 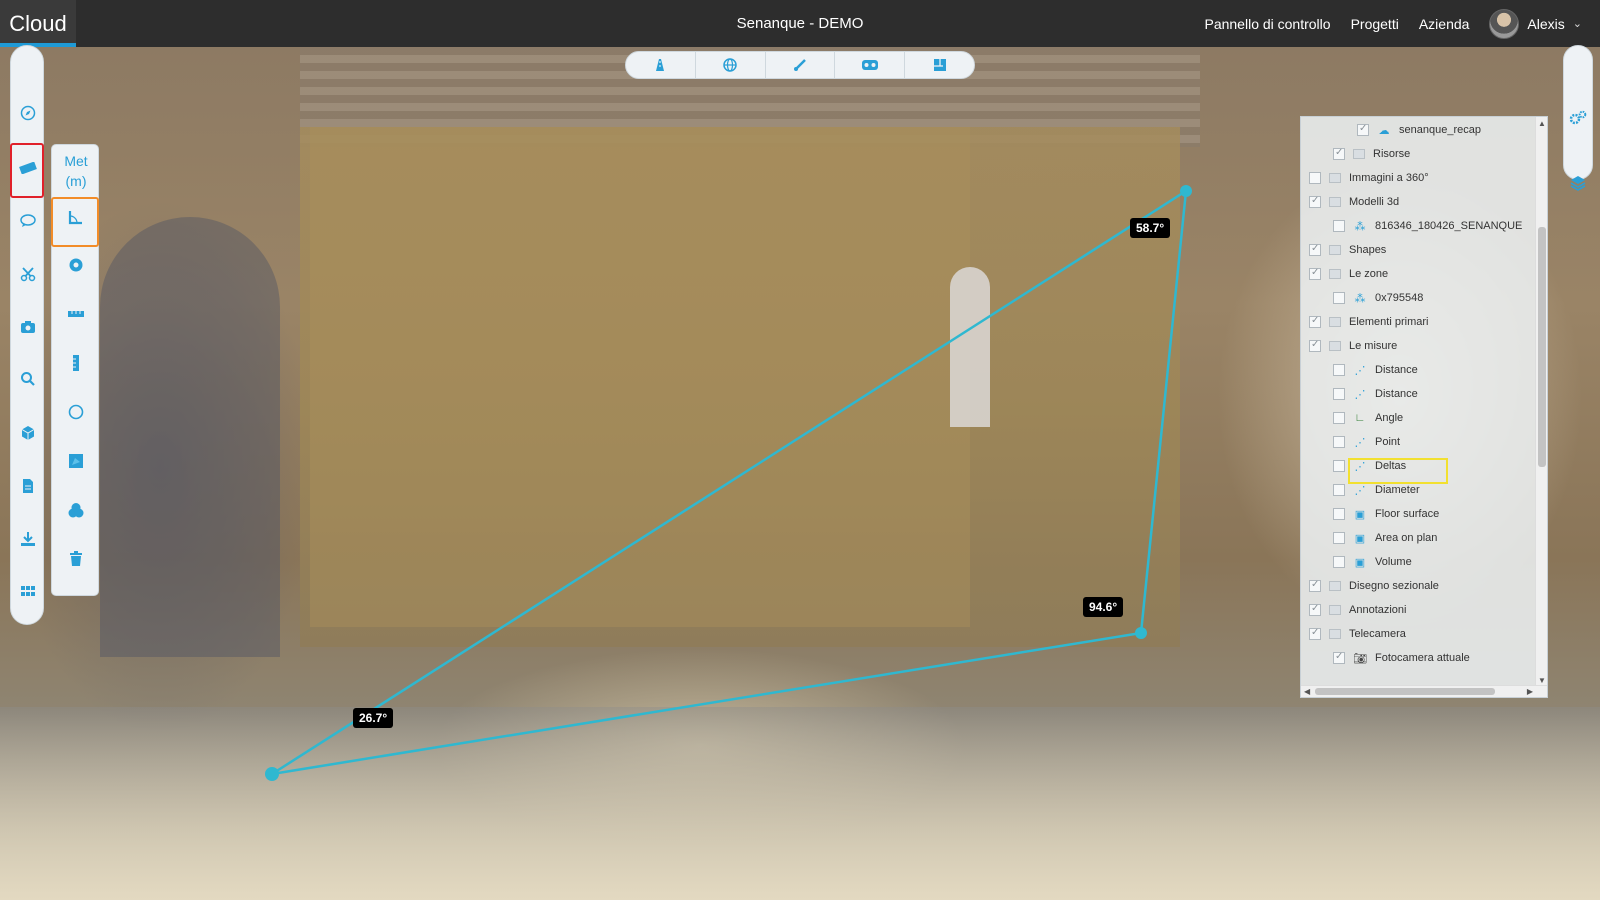 I want to click on trash-icon, so click(x=76, y=559).